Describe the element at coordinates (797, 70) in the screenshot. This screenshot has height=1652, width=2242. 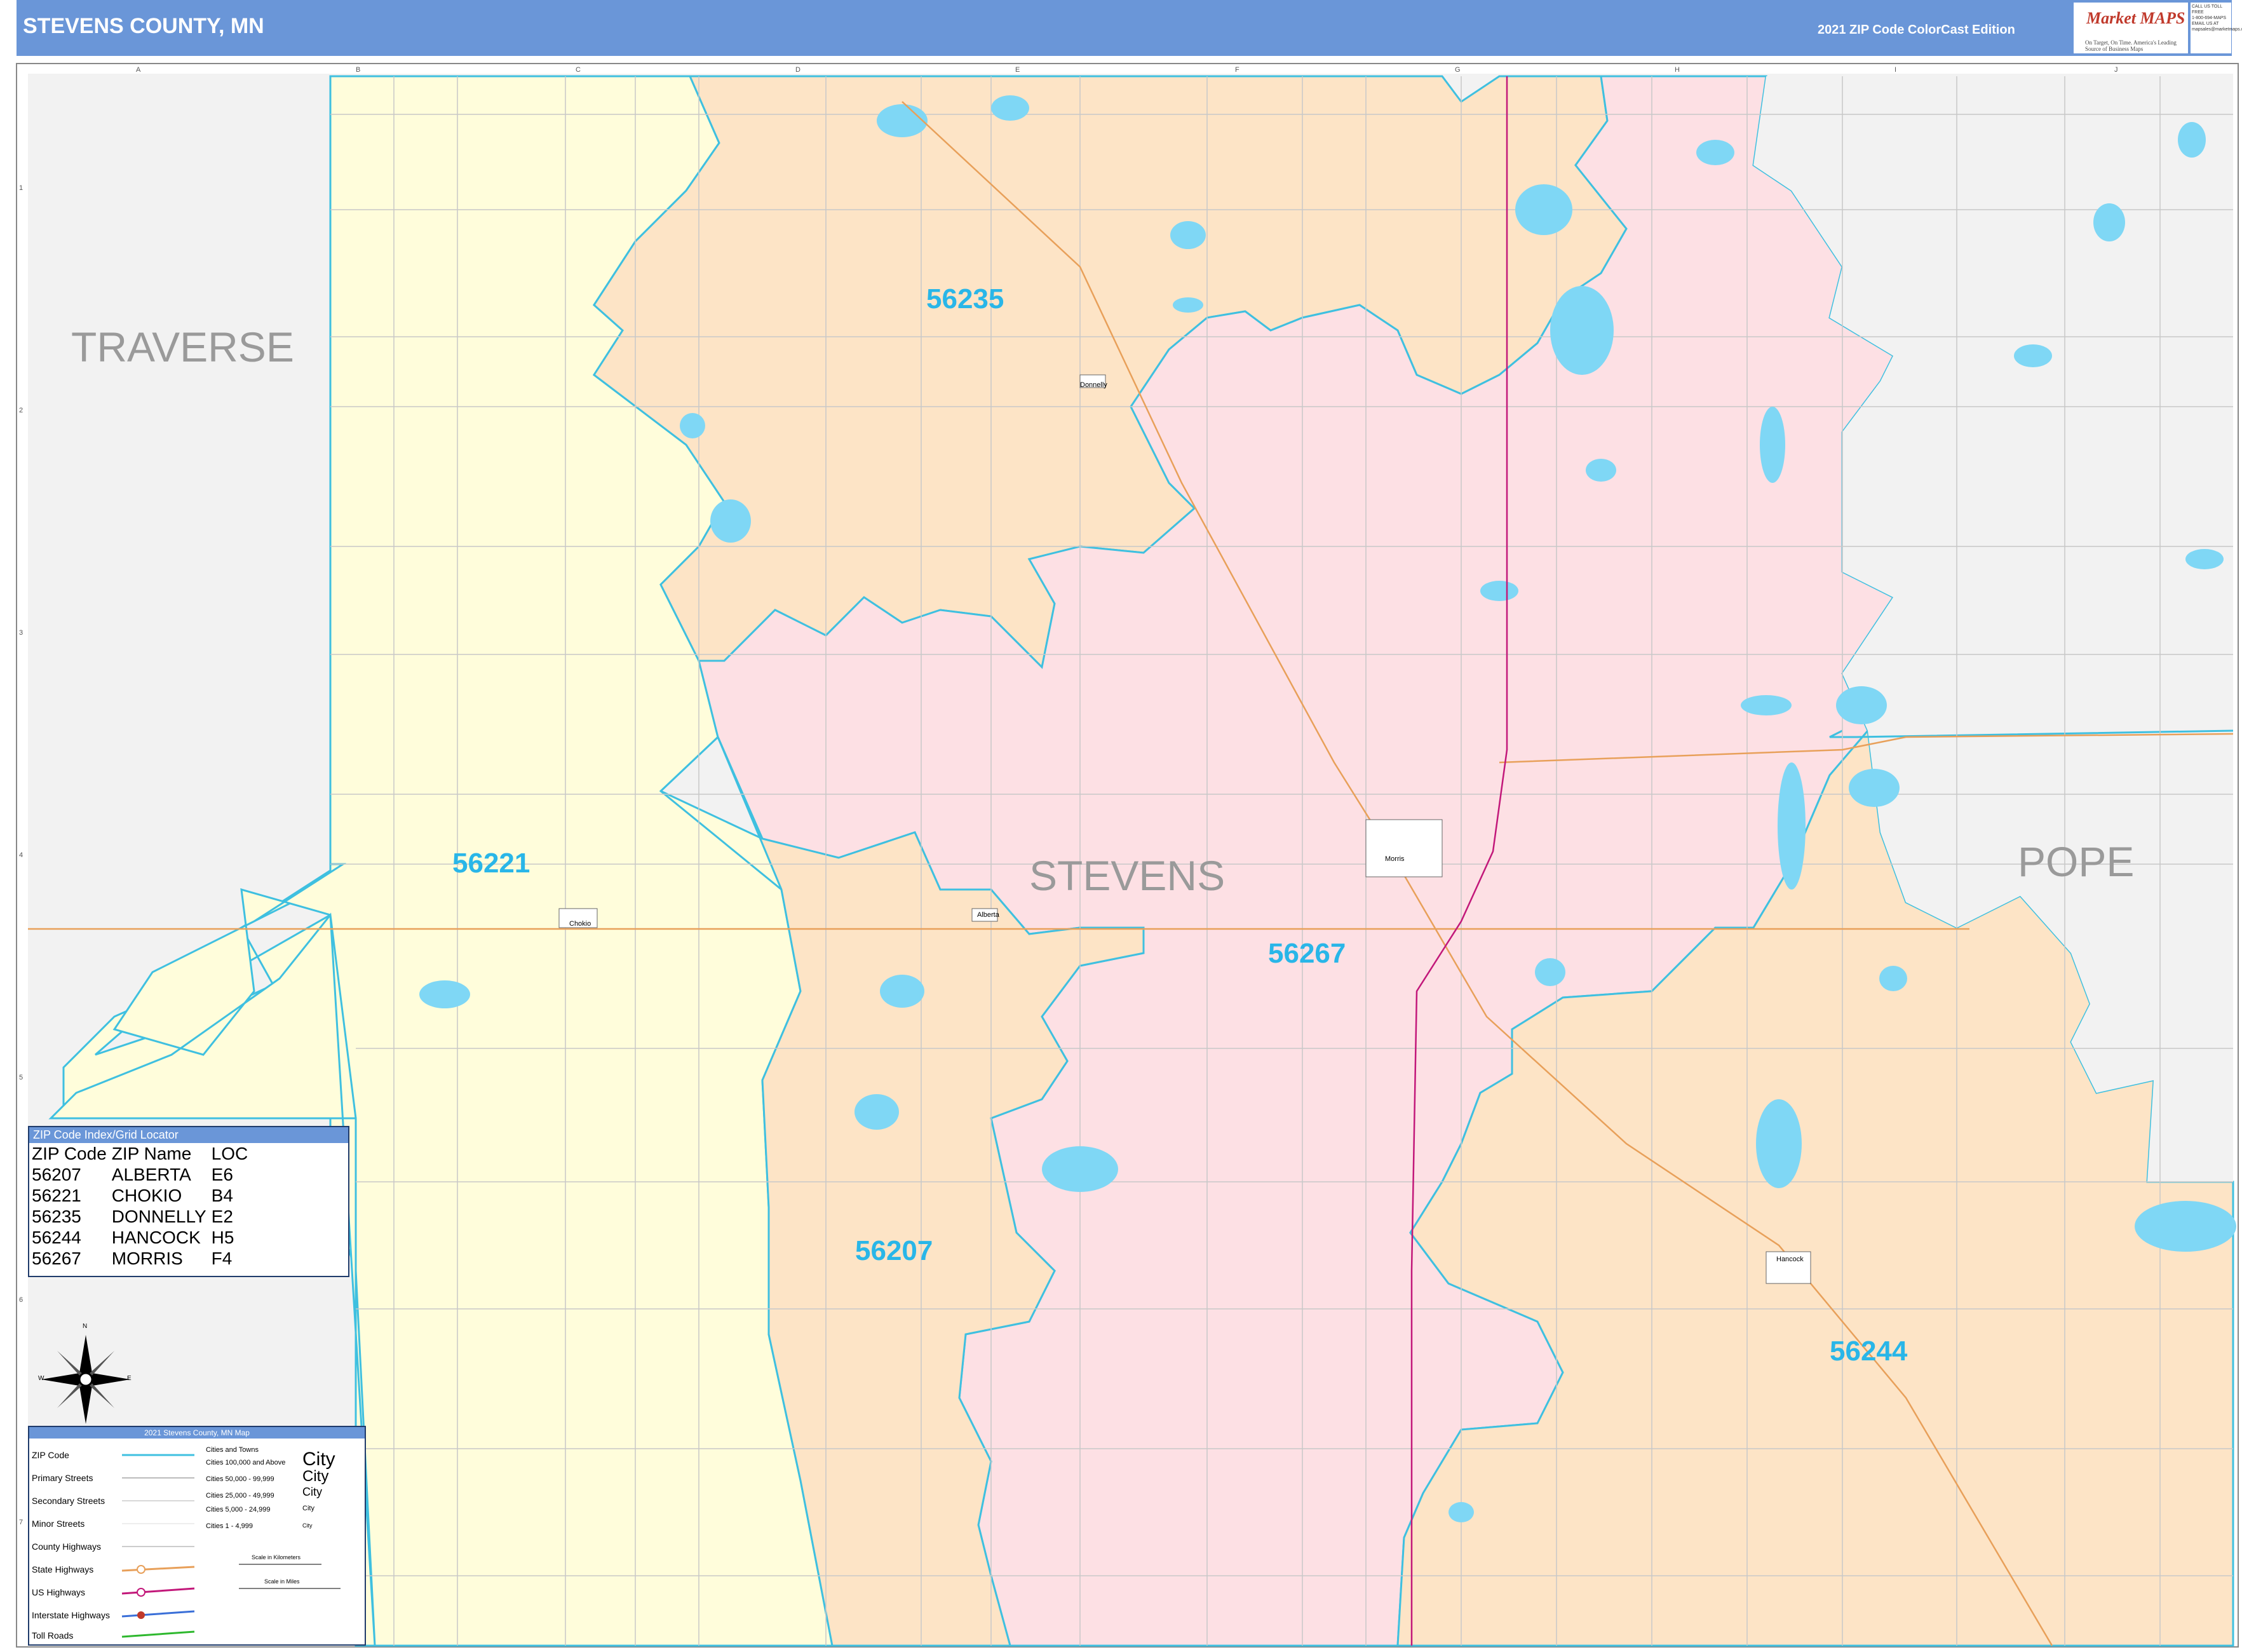
I see `grid-col: D` at that location.